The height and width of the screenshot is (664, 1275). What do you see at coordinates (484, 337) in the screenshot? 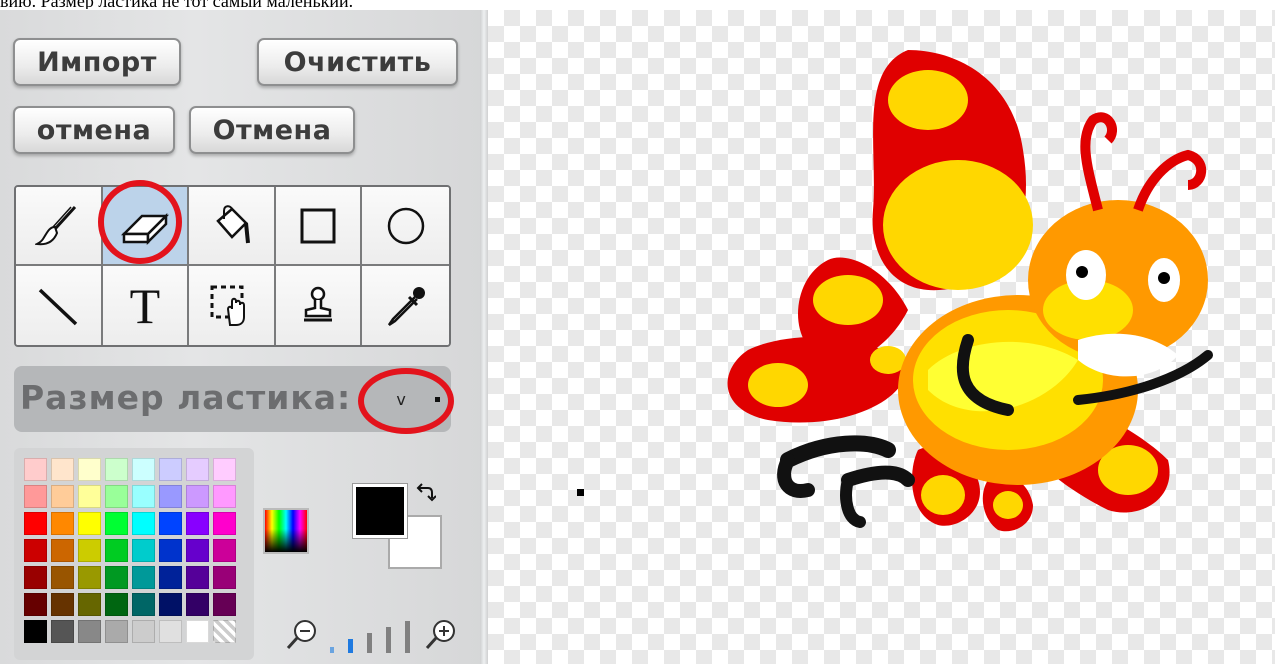
I see `panel-divider` at bounding box center [484, 337].